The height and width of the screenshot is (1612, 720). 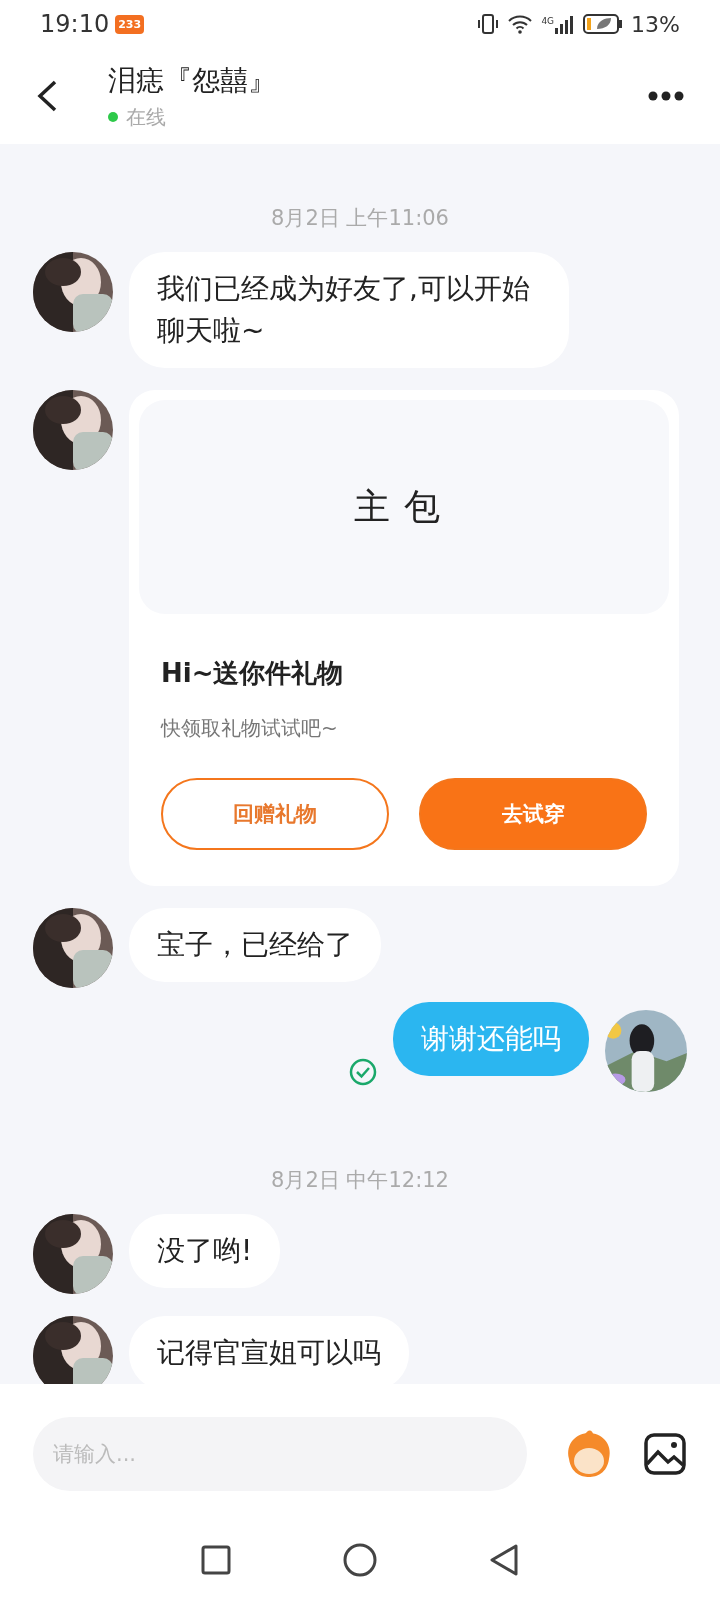 I want to click on wifi-icon, so click(x=520, y=24).